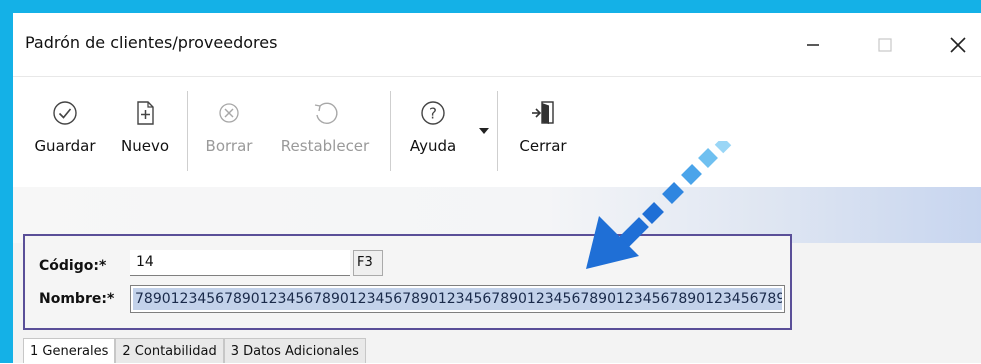 Image resolution: width=981 pixels, height=364 pixels. I want to click on nuevo-button: Nuevo, so click(145, 132).